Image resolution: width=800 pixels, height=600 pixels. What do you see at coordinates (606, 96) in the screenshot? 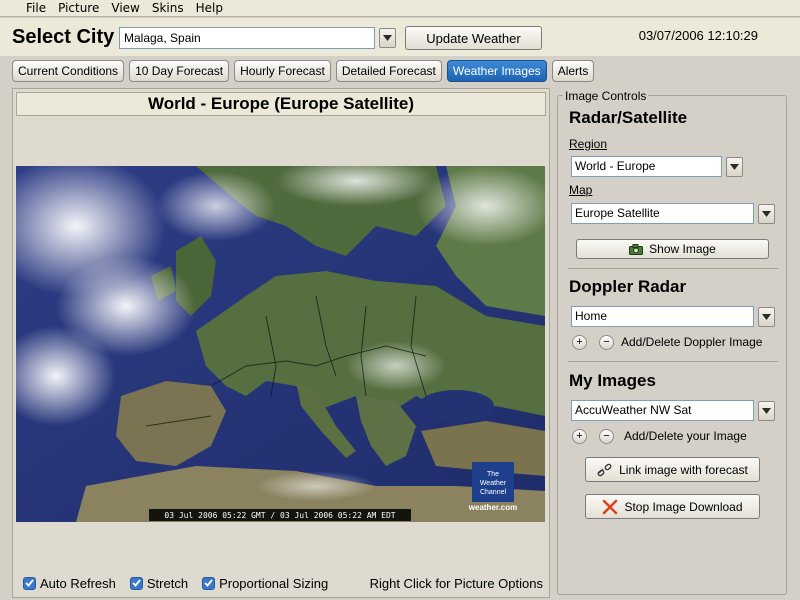
I see `image-controls-legend: Image Controls` at bounding box center [606, 96].